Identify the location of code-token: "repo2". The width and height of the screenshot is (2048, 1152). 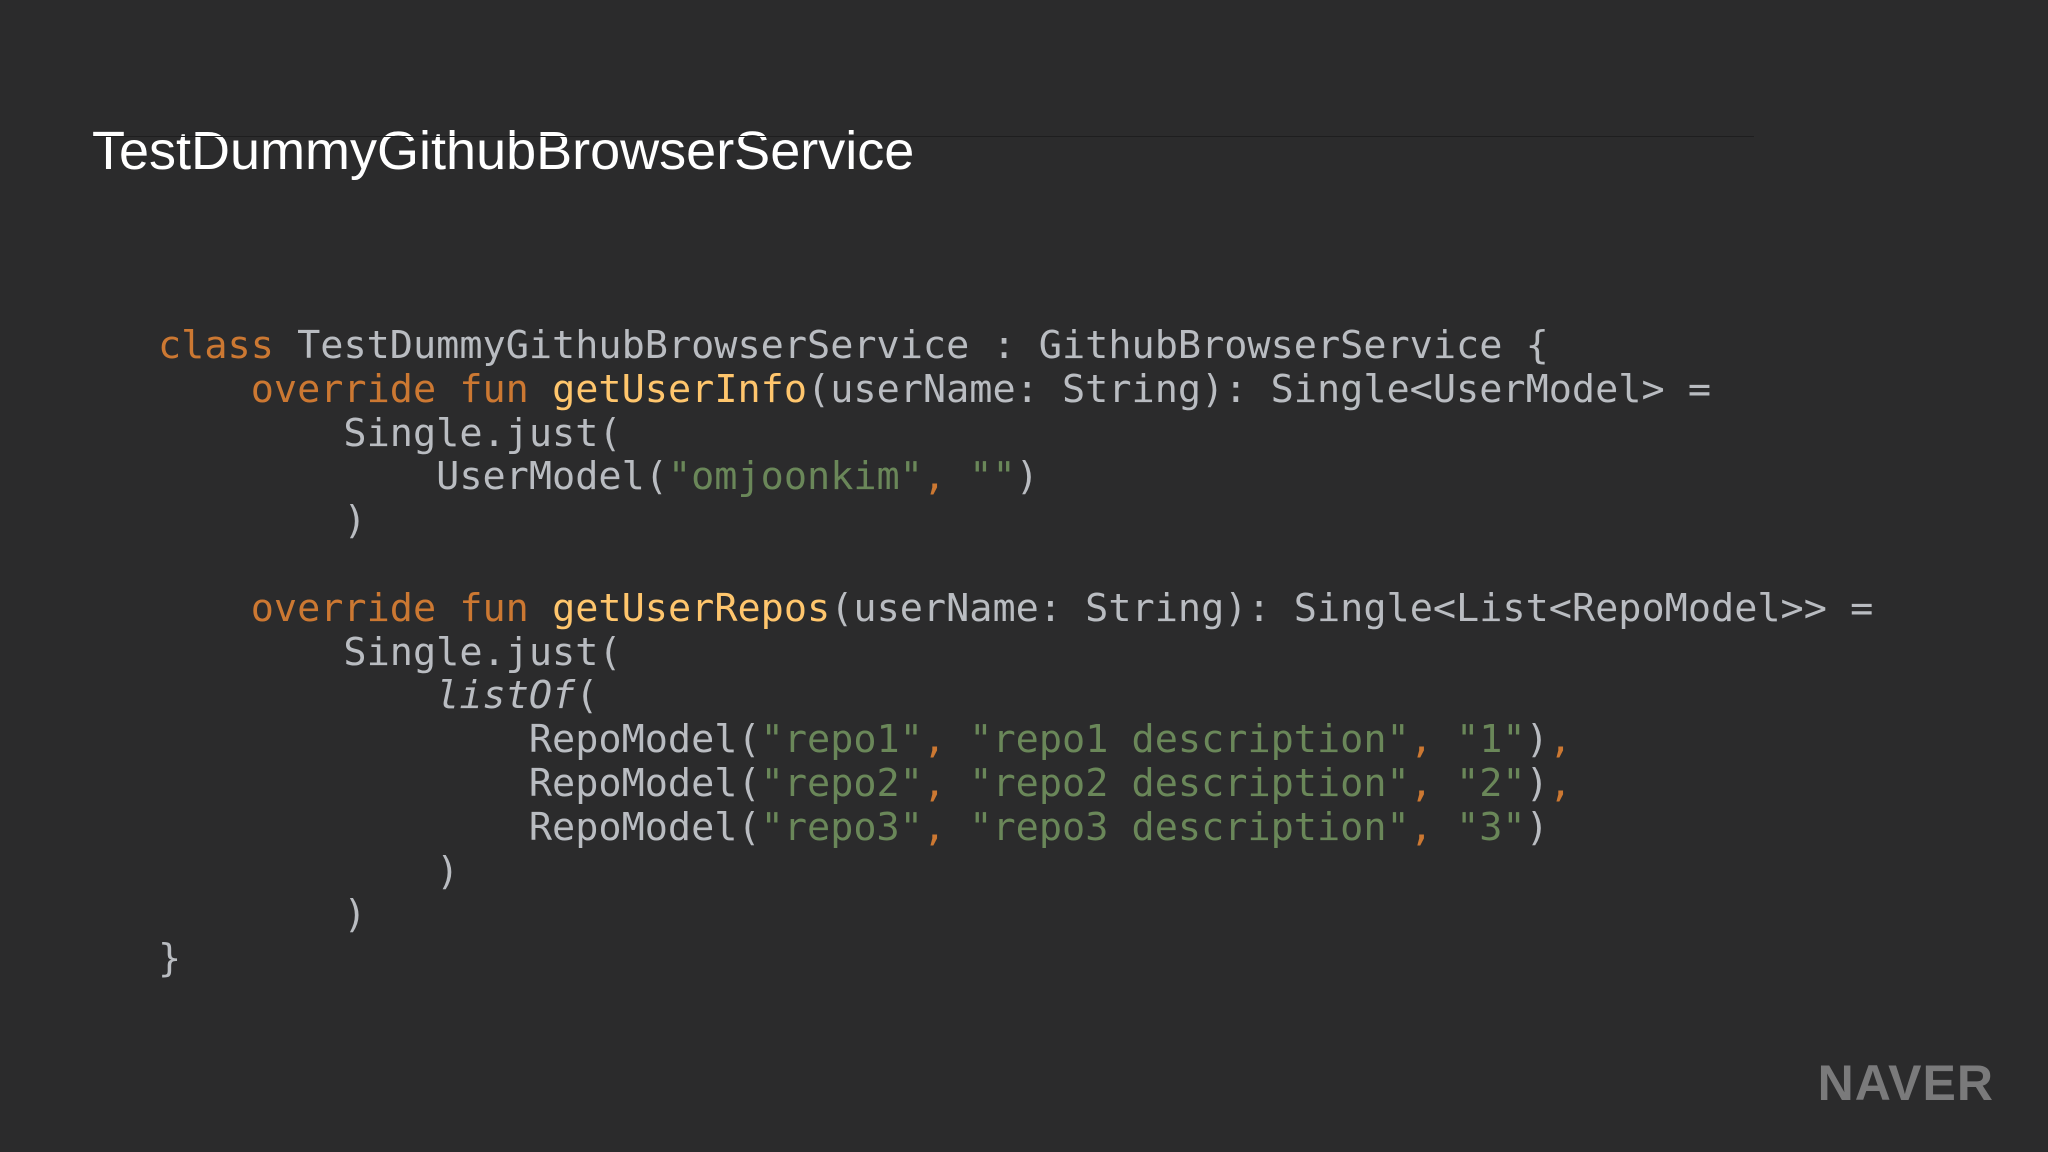
(841, 783).